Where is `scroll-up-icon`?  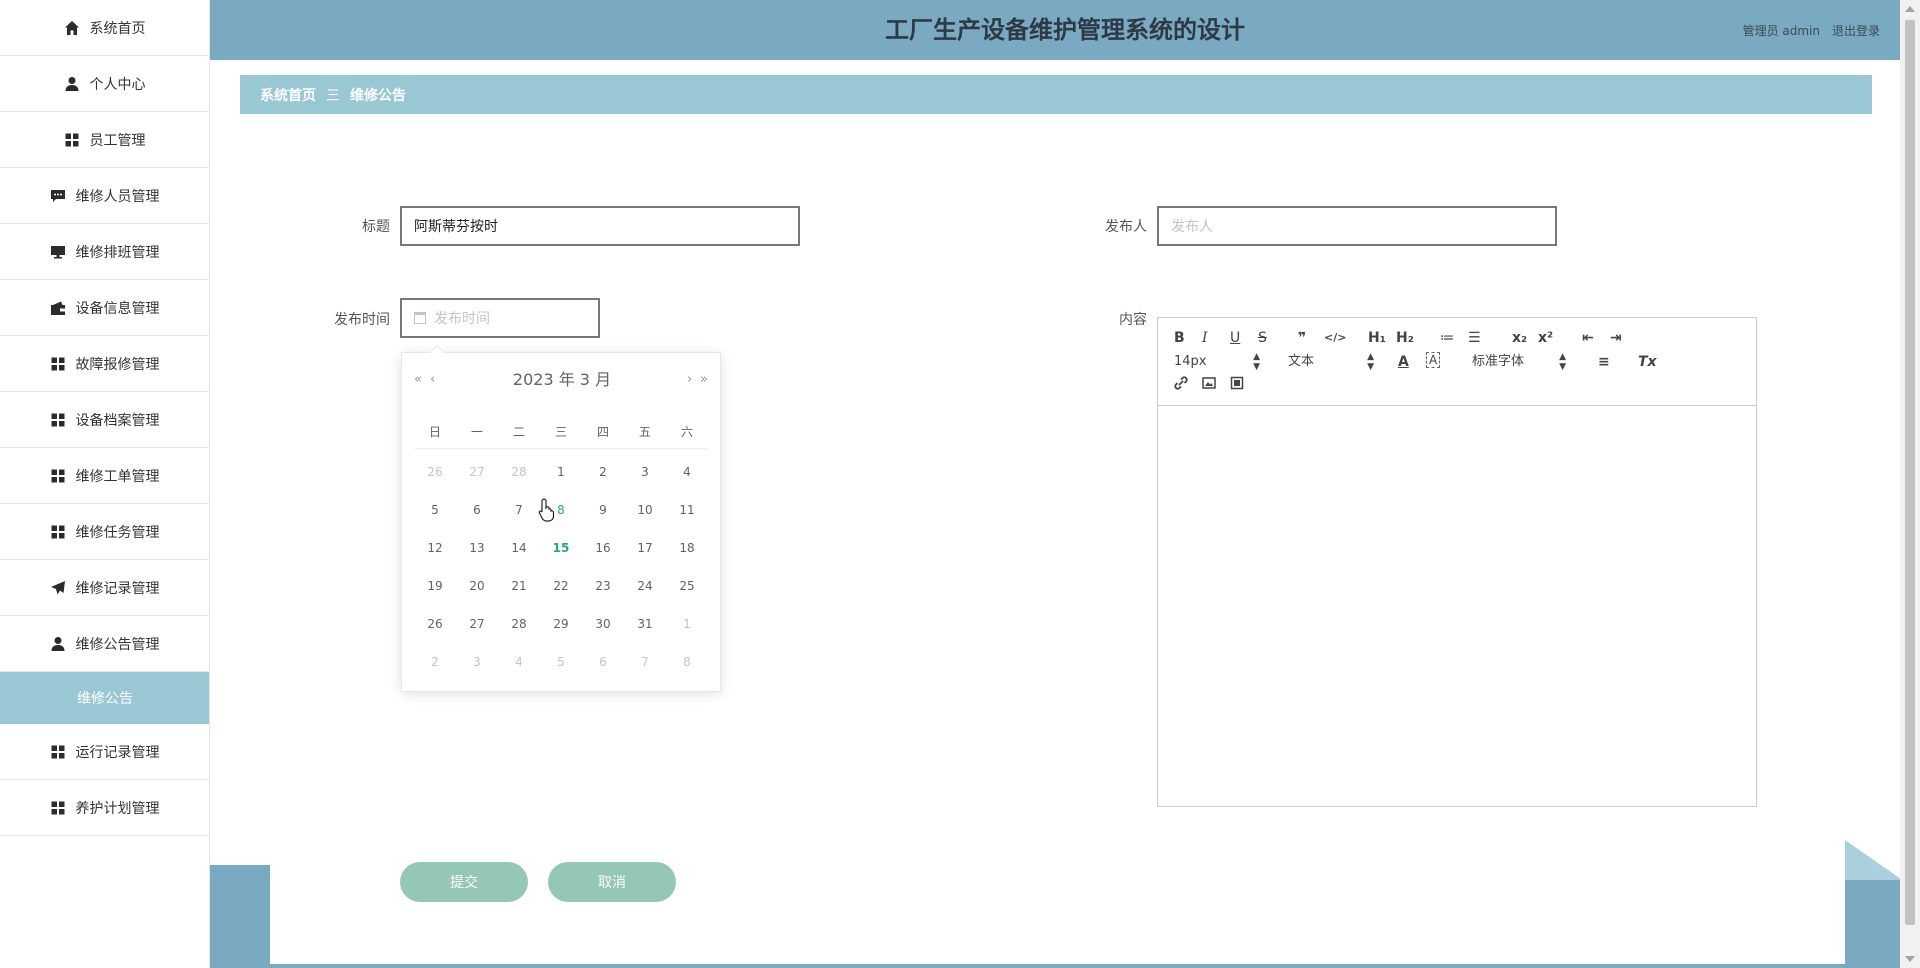
scroll-up-icon is located at coordinates (1910, 9).